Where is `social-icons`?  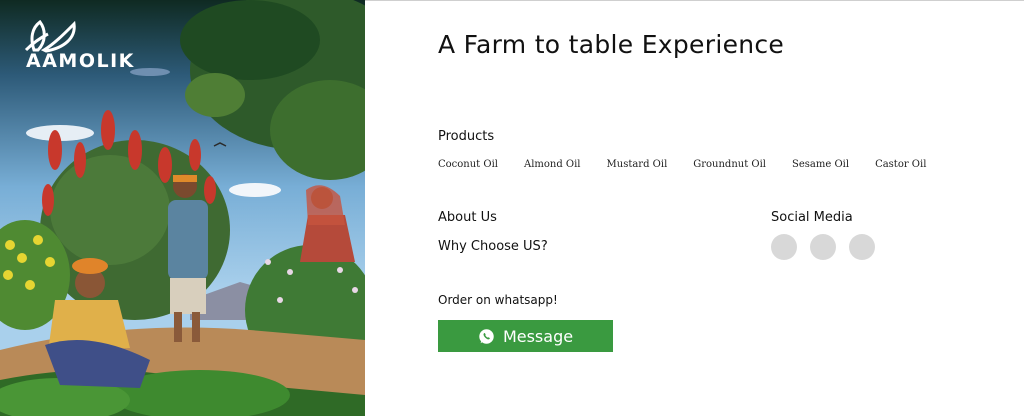
social-icons is located at coordinates (829, 247).